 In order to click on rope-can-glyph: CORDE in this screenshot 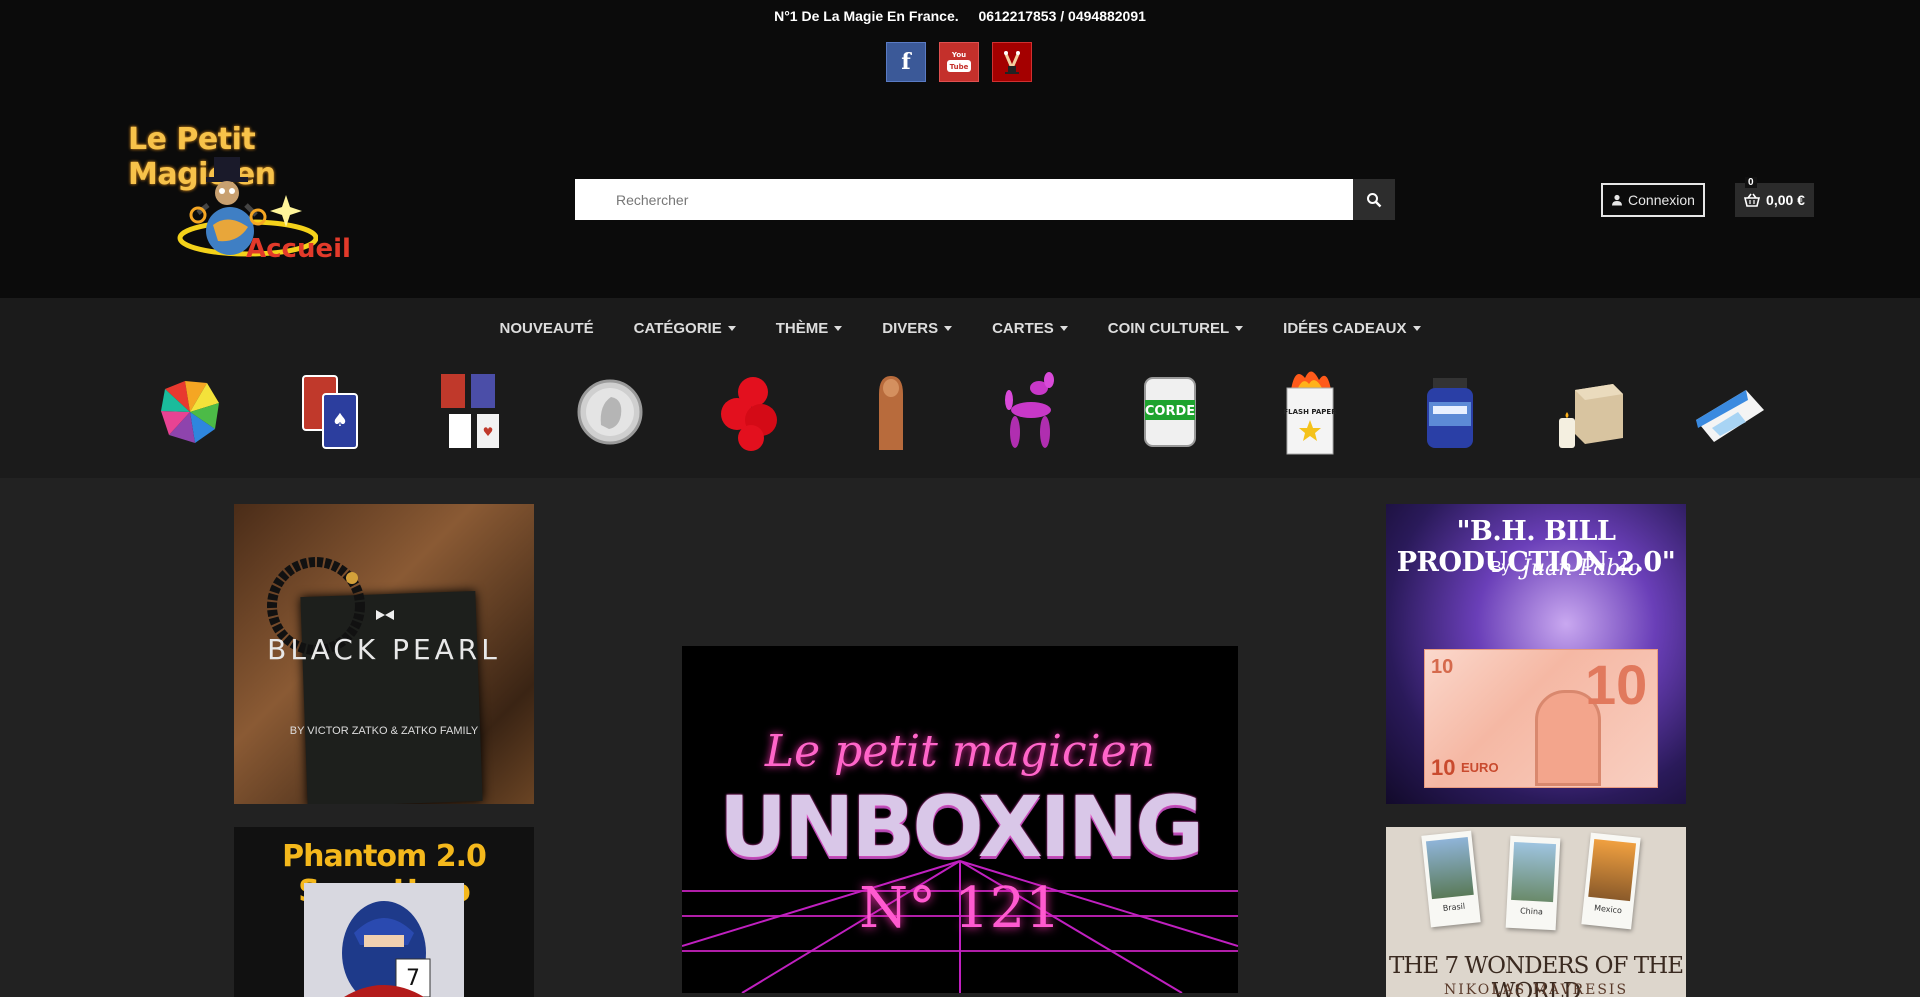, I will do `click(1170, 412)`.